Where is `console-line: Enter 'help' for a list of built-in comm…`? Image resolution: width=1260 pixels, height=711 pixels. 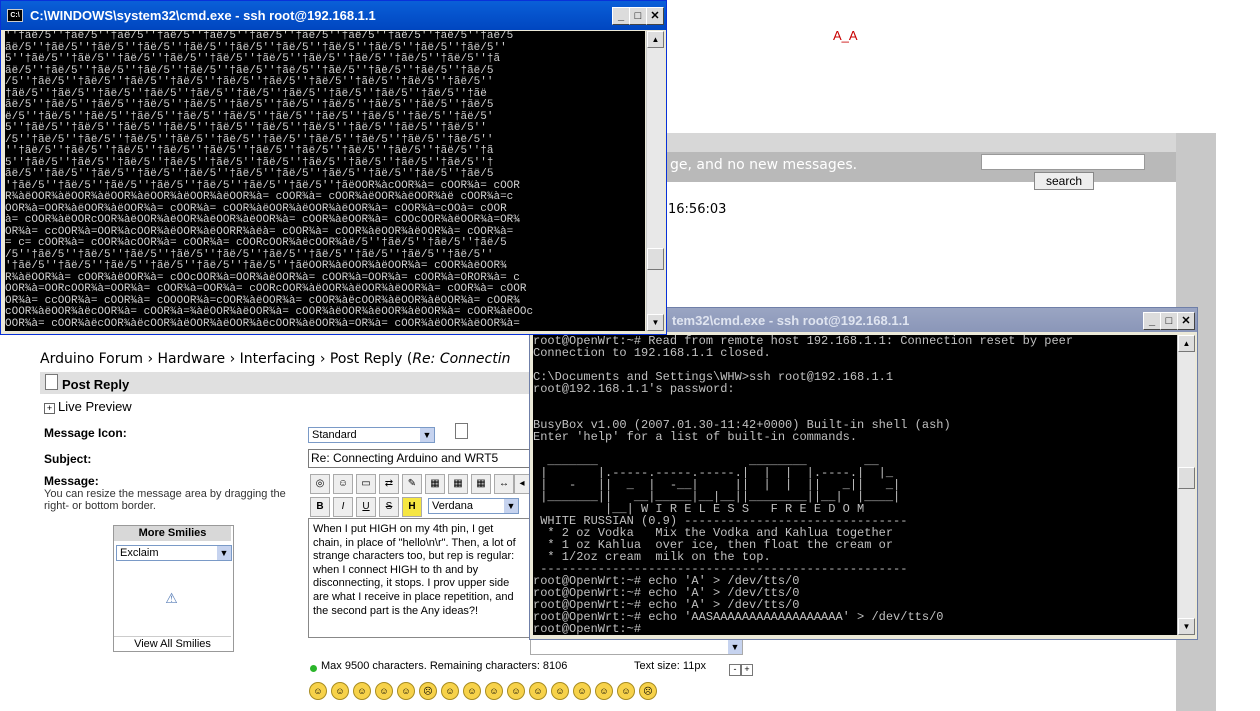
console-line: Enter 'help' for a list of built-in comm… is located at coordinates (695, 437).